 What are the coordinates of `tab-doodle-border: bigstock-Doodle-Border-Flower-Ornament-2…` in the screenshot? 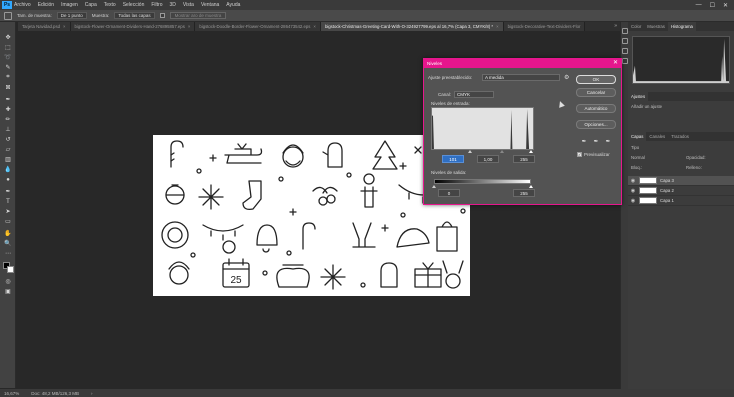 It's located at (258, 26).